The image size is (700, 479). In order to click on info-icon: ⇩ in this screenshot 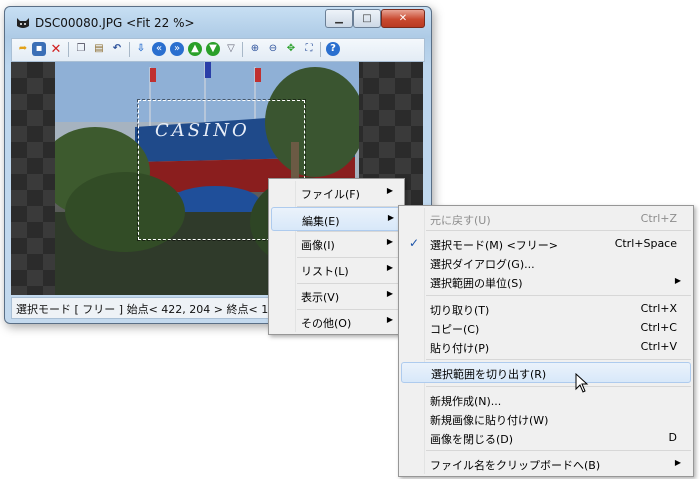, I will do `click(141, 49)`.